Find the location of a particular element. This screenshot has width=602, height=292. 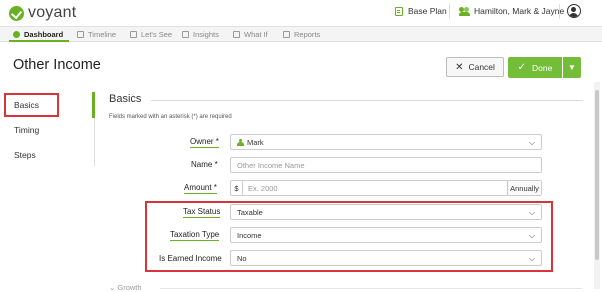

tab-timeline: Timeline is located at coordinates (96, 34).